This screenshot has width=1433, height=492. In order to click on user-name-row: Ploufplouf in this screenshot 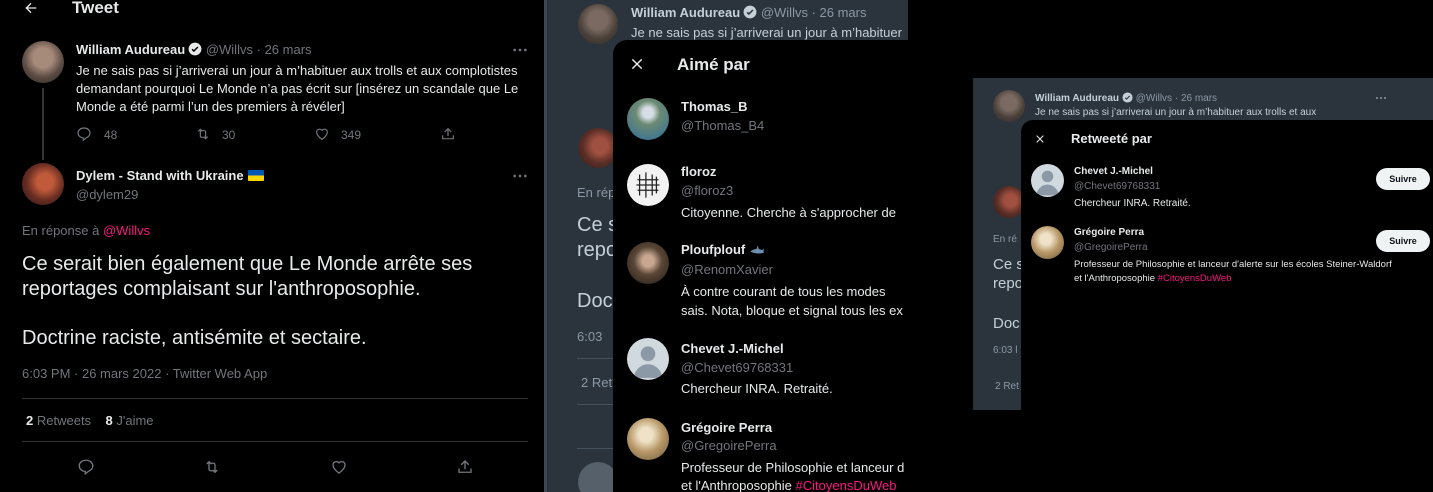, I will do `click(723, 249)`.